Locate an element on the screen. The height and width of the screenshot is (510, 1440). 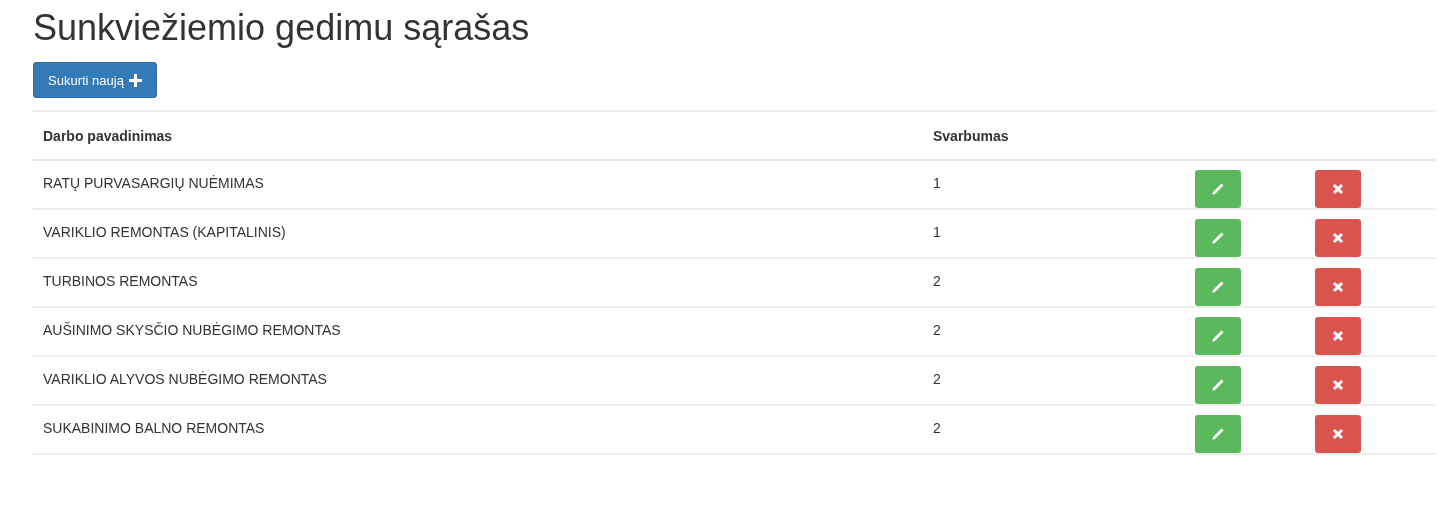
table-cell: VARIKLIO ALYVOS NUBĖGIMO REMONTAS is located at coordinates (185, 379).